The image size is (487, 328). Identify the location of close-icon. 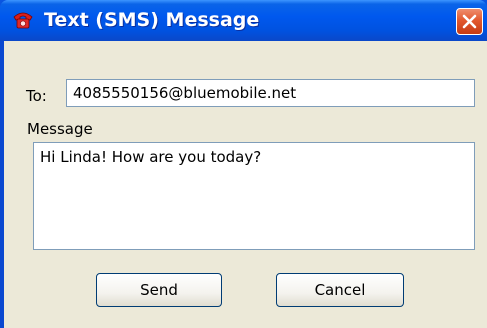
(469, 21).